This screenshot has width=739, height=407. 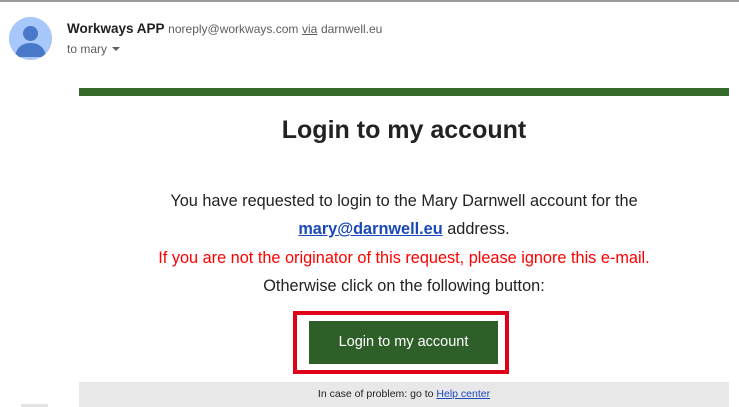 What do you see at coordinates (476, 229) in the screenshot?
I see `address-suffix: address.` at bounding box center [476, 229].